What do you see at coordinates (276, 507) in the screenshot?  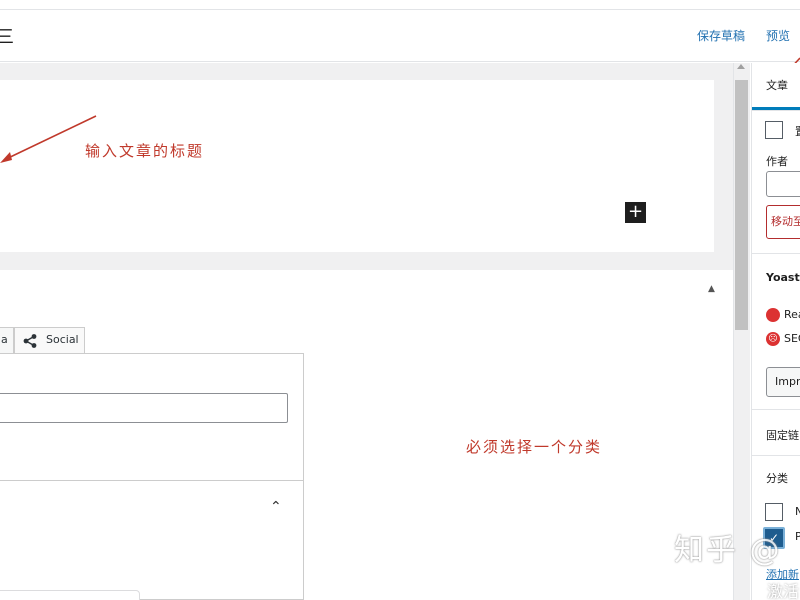 I see `chevron-up-icon: ⌃` at bounding box center [276, 507].